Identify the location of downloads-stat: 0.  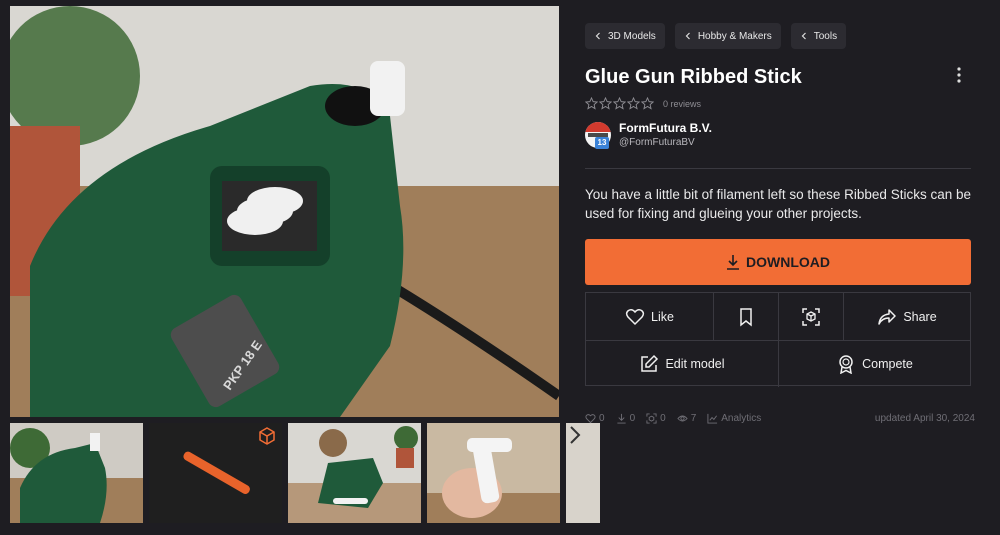
(626, 418).